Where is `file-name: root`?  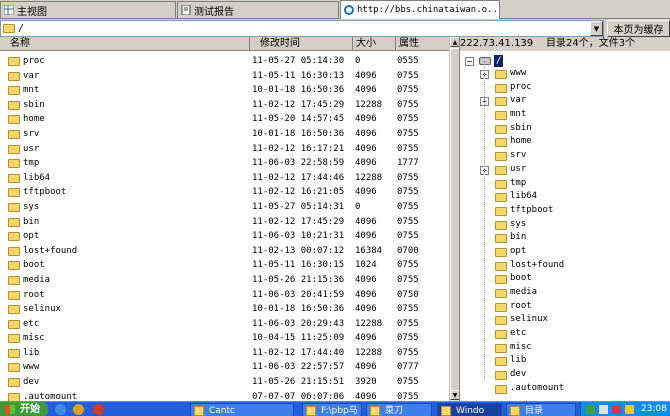
file-name: root is located at coordinates (34, 294).